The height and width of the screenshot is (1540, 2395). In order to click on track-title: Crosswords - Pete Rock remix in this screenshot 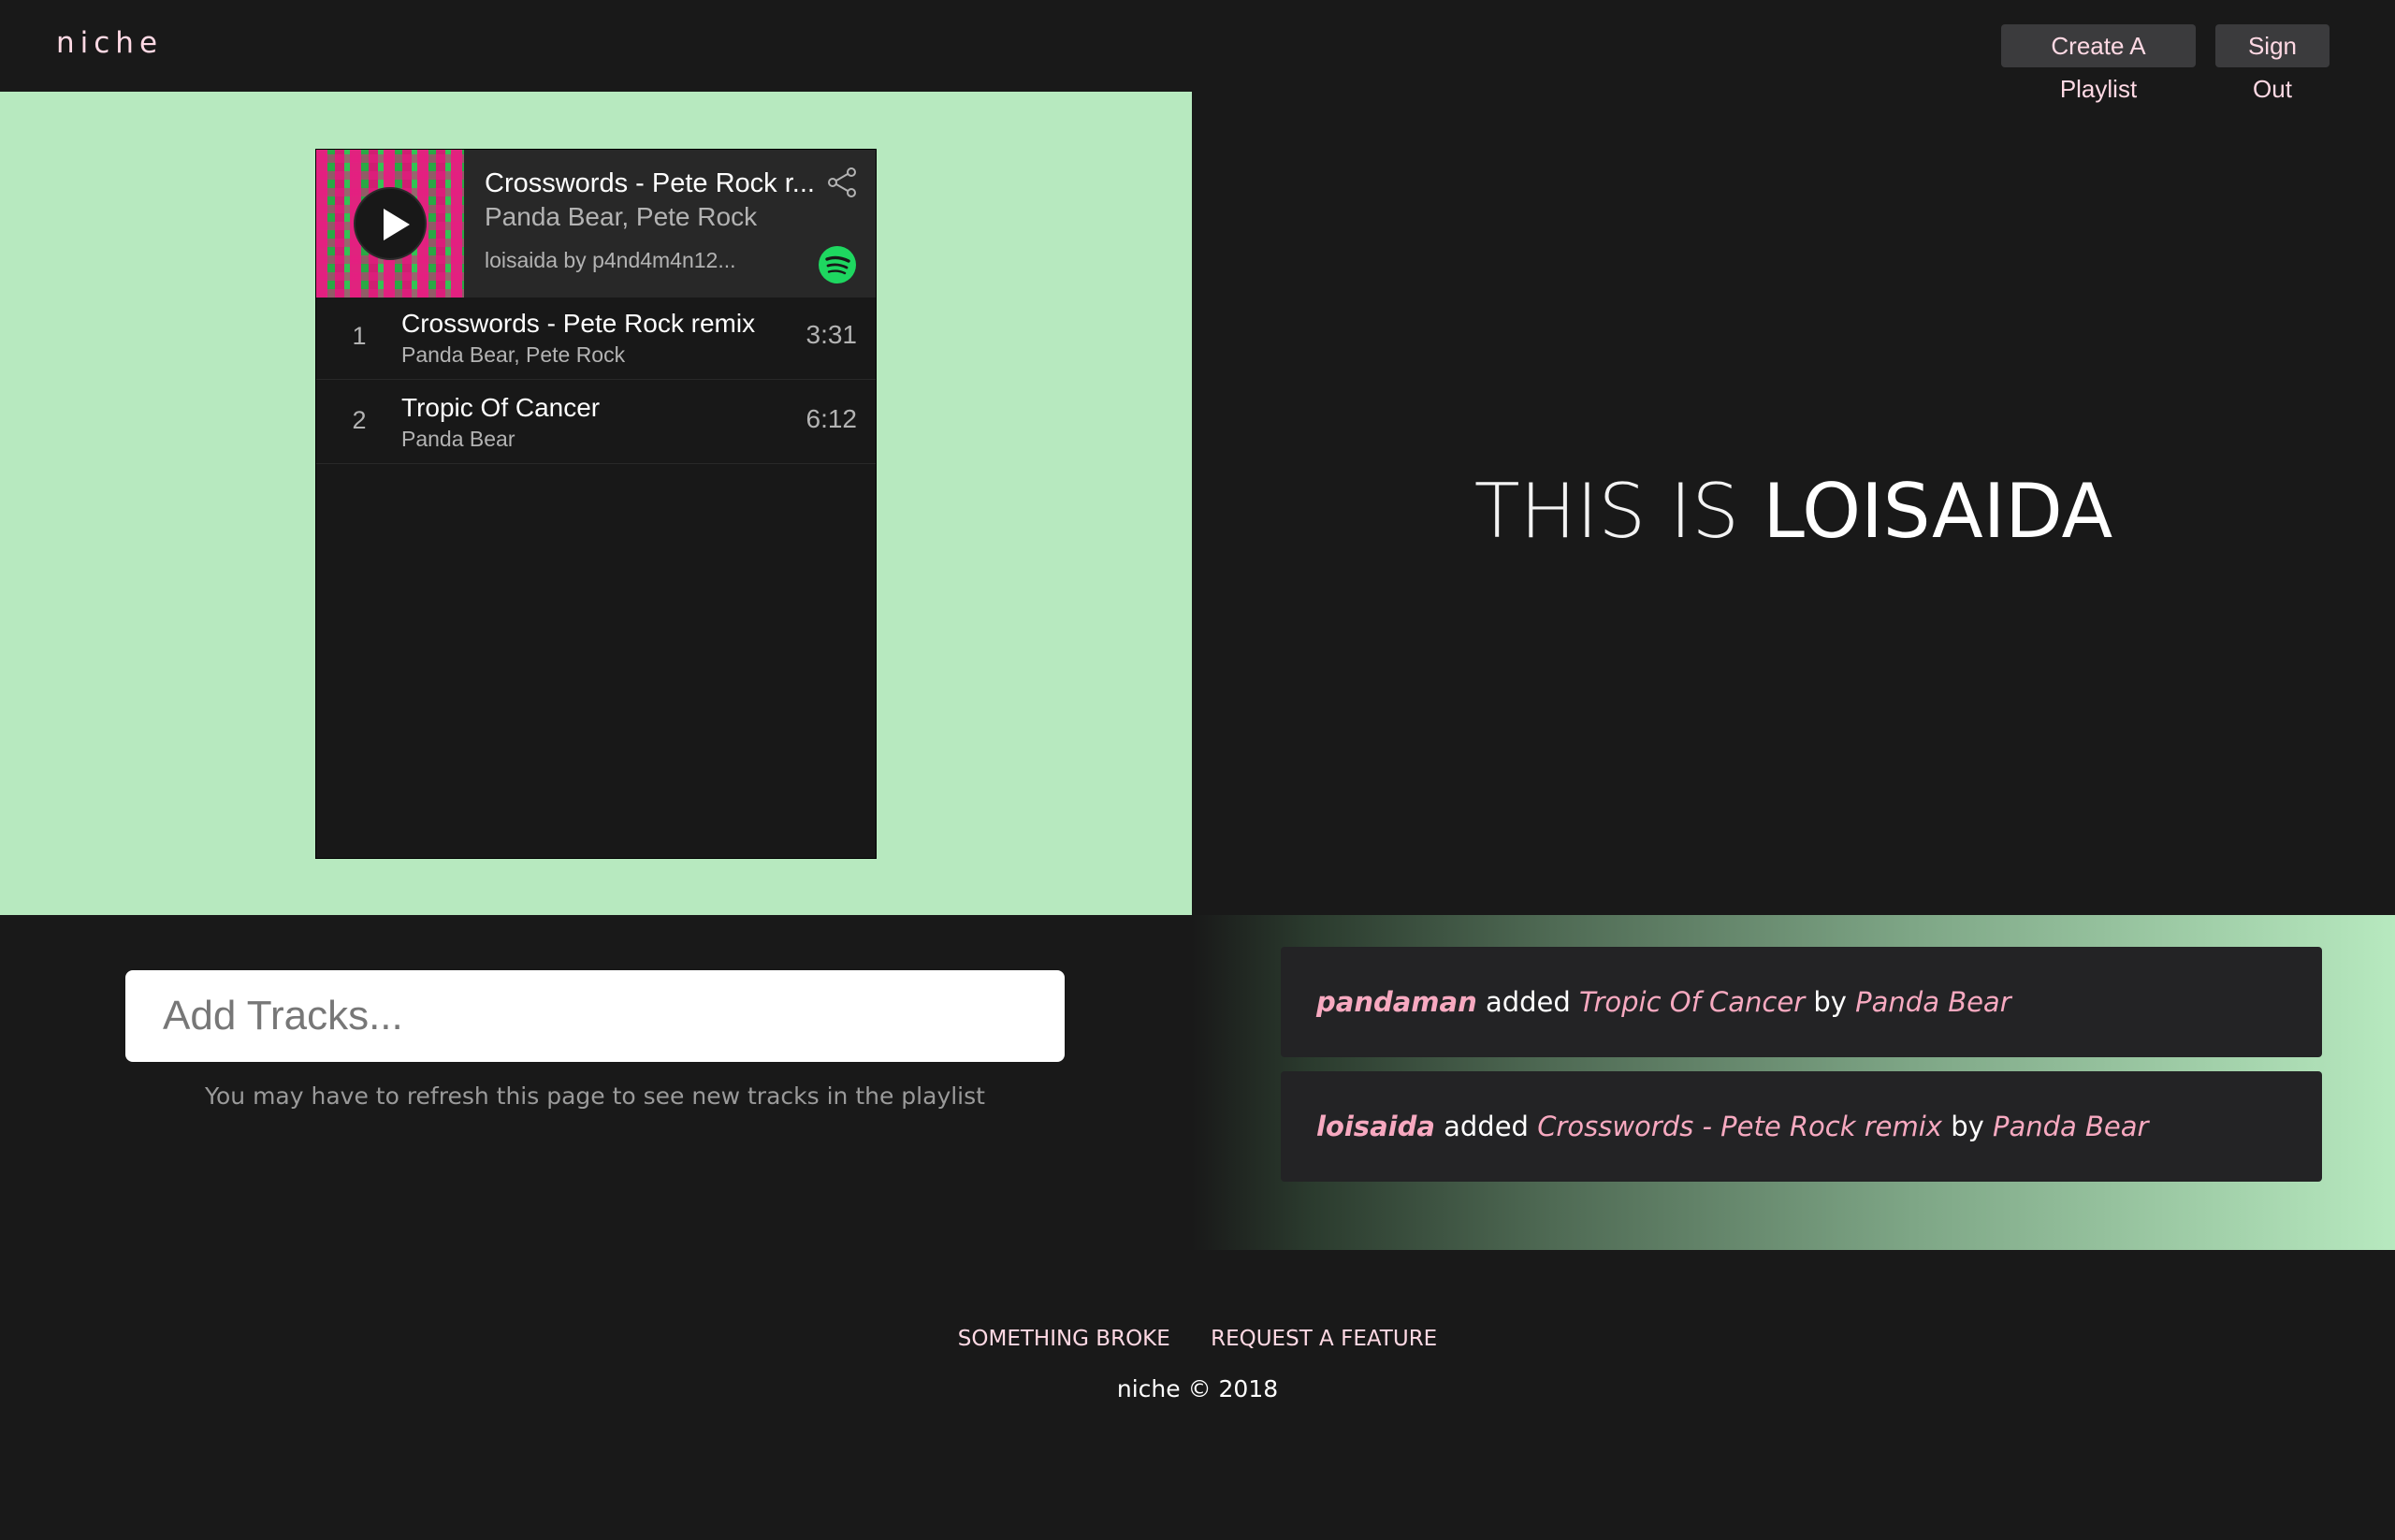, I will do `click(578, 324)`.